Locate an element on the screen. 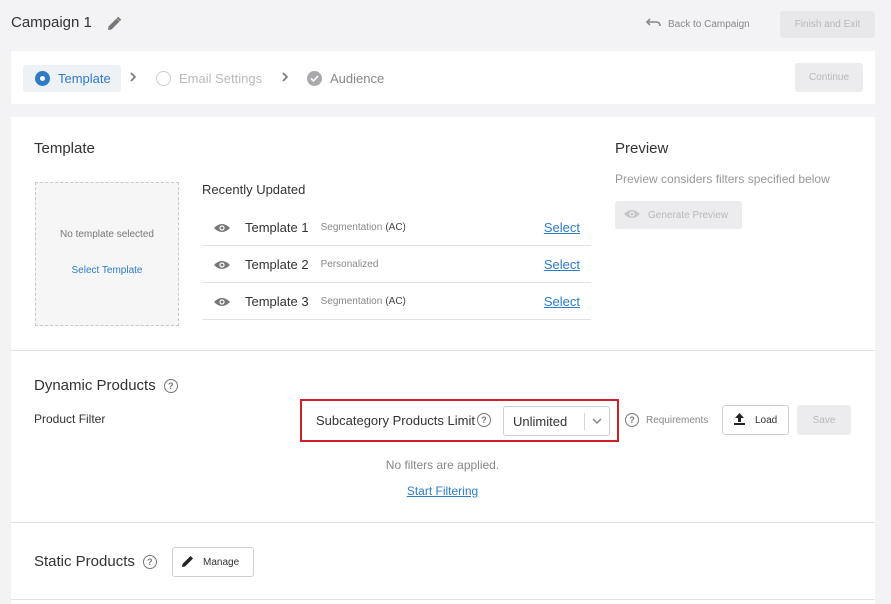  preview-section-title: Preview is located at coordinates (642, 148).